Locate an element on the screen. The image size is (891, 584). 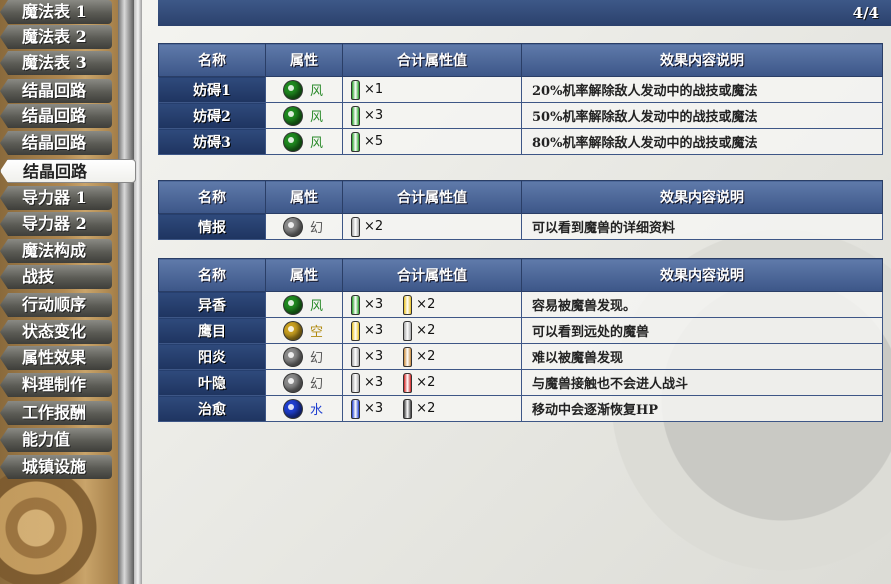
table-row: 叶隐 幻 ×3 ×2 与魔兽接触也不会进人战斗 is located at coordinates (520, 382).